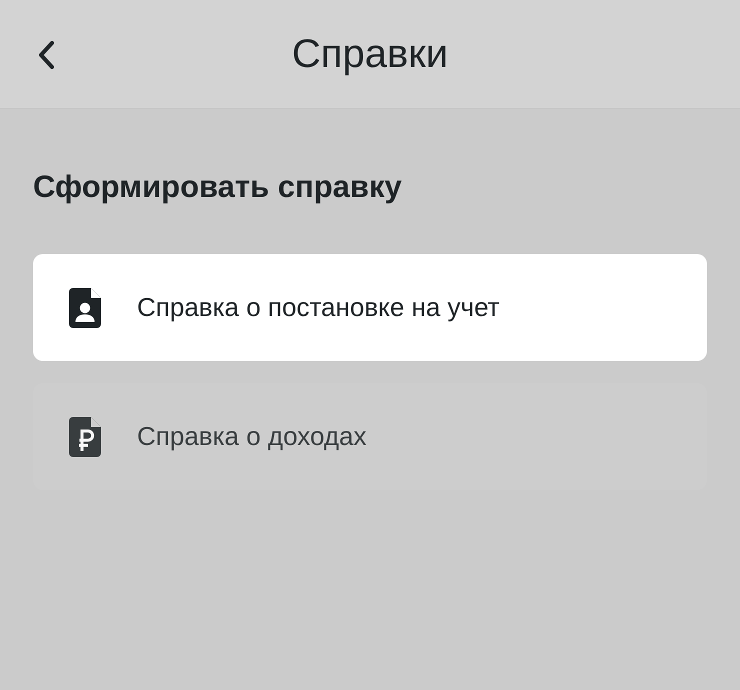 The width and height of the screenshot is (740, 690). What do you see at coordinates (218, 187) in the screenshot?
I see `section-title: Сформировать справку` at bounding box center [218, 187].